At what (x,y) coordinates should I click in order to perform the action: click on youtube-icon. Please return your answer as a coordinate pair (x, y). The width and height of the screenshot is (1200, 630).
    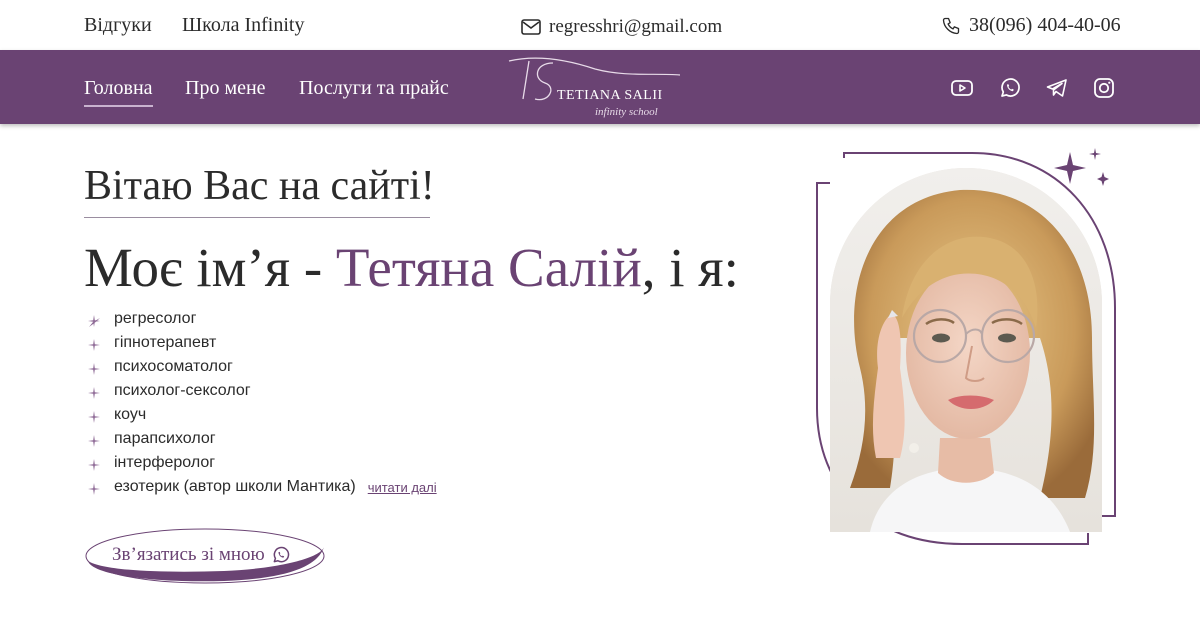
    Looking at the image, I should click on (962, 88).